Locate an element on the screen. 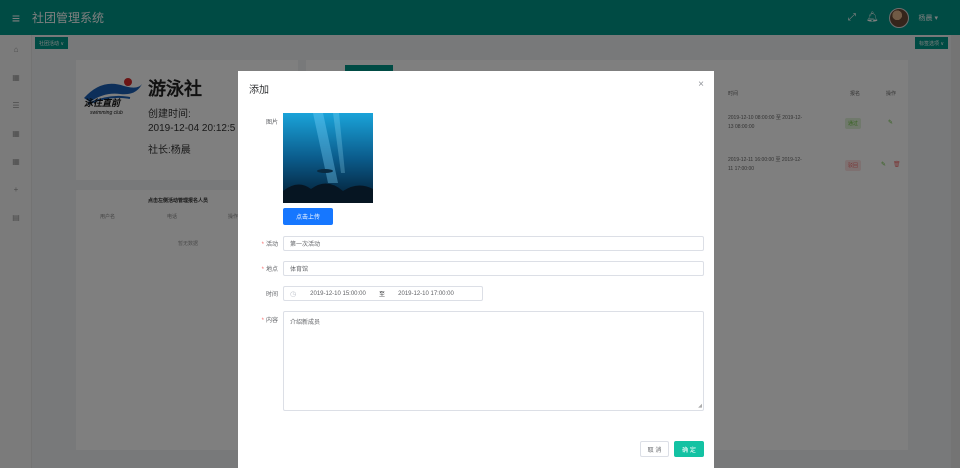 The width and height of the screenshot is (960, 468). activity-name-input: 第一次活动 is located at coordinates (493, 243).